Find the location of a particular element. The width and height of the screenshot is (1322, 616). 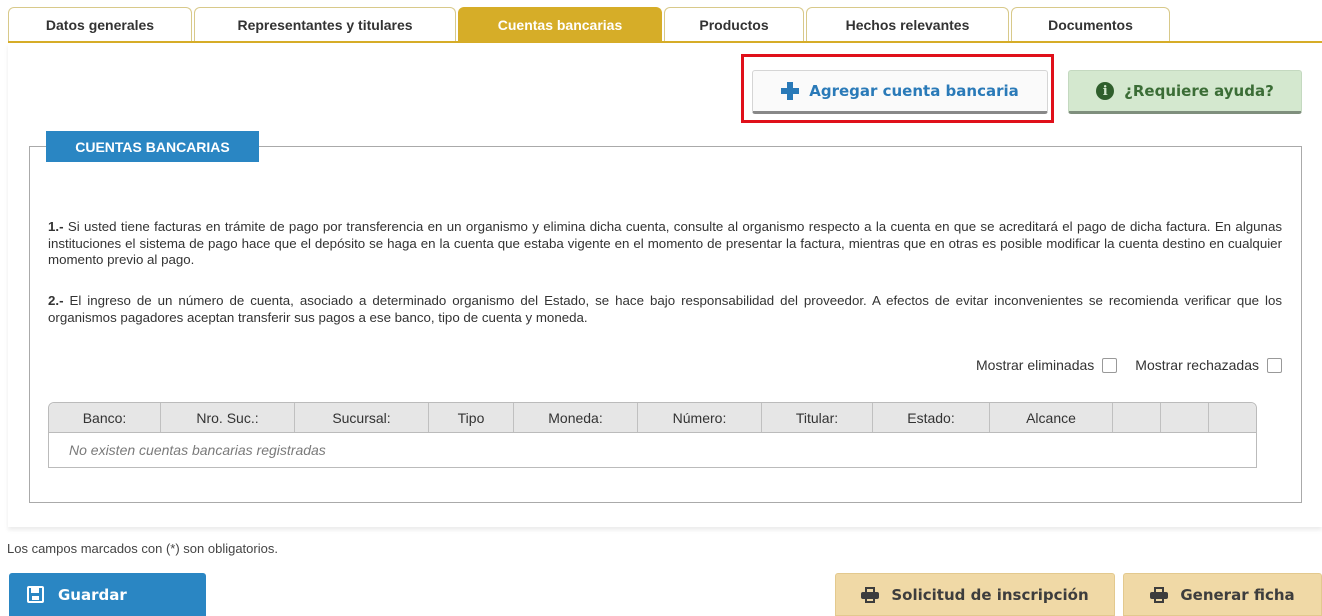

save-icon is located at coordinates (35, 594).